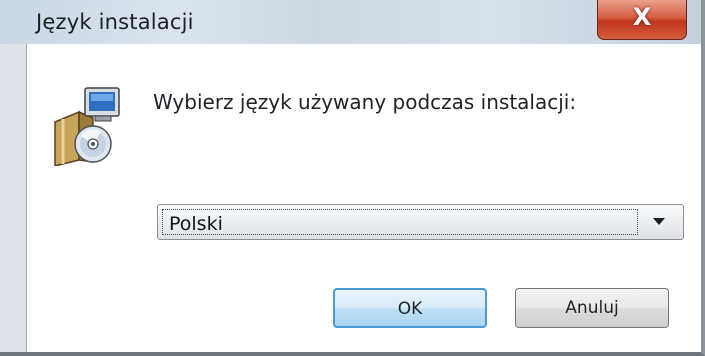 The height and width of the screenshot is (356, 705). I want to click on selected-language: Polski, so click(196, 224).